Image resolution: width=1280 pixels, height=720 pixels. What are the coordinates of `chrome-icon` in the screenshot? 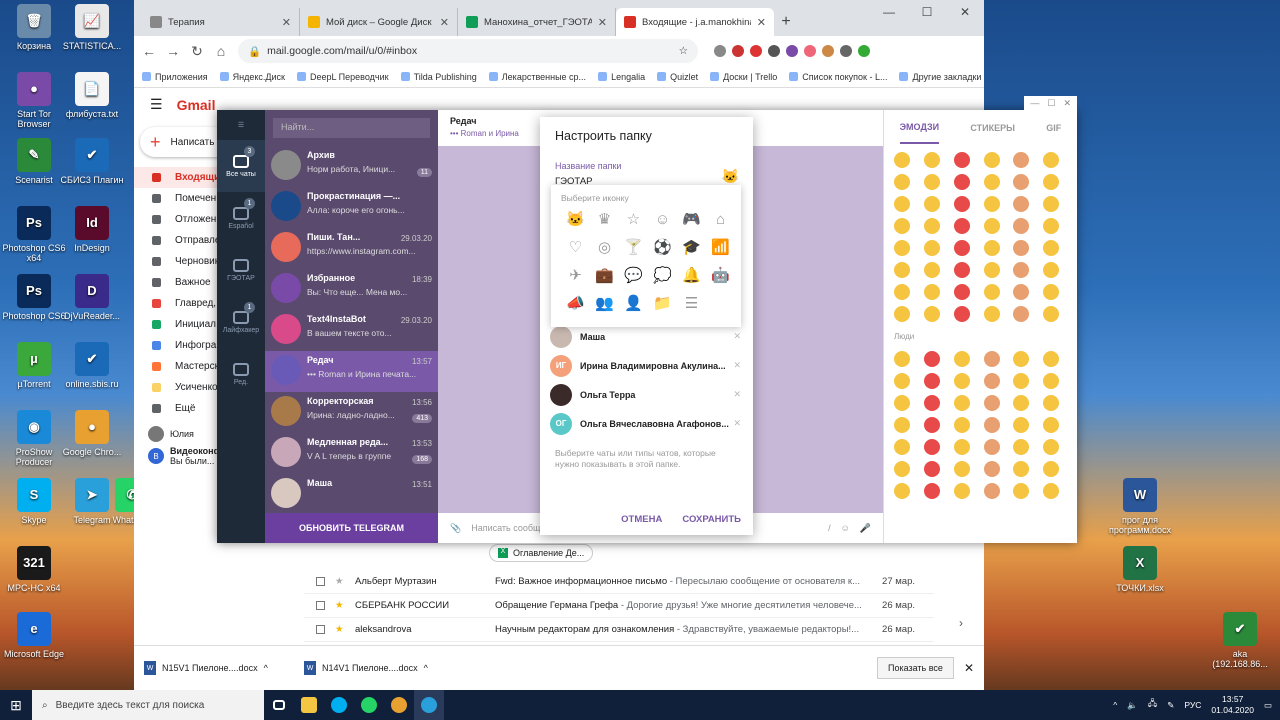 It's located at (399, 705).